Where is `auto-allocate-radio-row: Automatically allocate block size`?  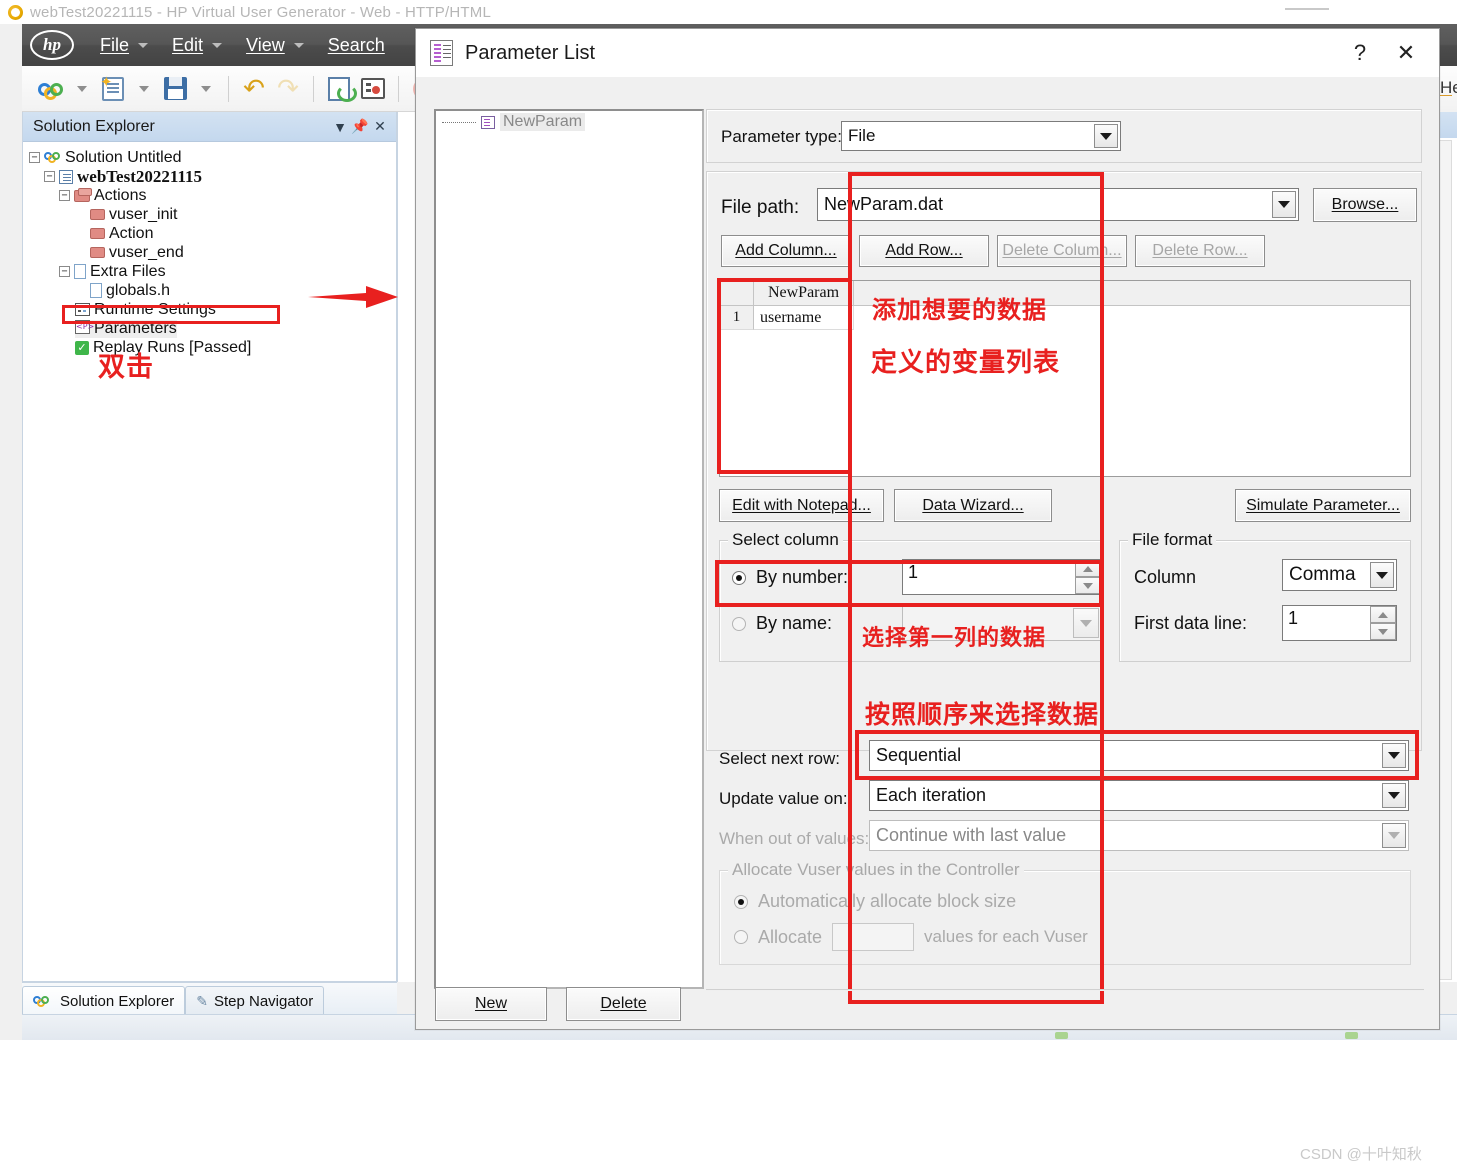 auto-allocate-radio-row: Automatically allocate block size is located at coordinates (875, 901).